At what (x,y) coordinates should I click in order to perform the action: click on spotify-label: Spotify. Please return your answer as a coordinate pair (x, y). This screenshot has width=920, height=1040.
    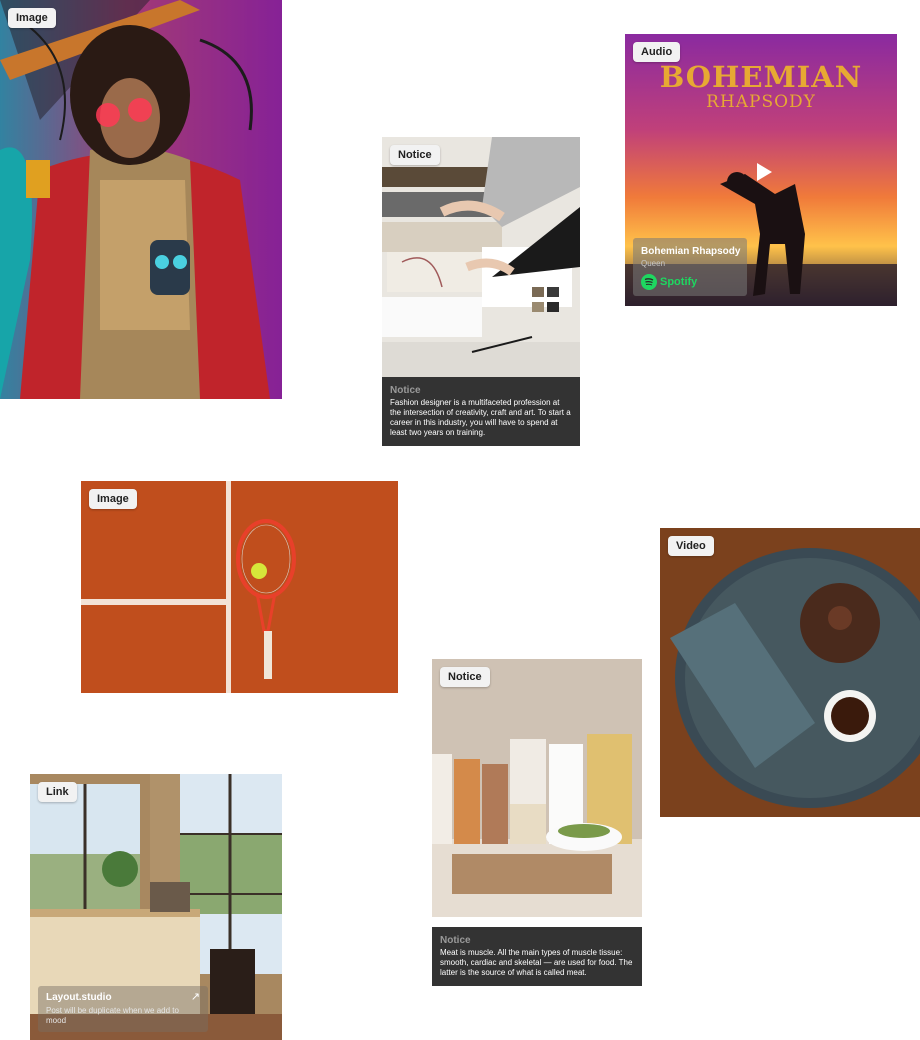
    Looking at the image, I should click on (679, 282).